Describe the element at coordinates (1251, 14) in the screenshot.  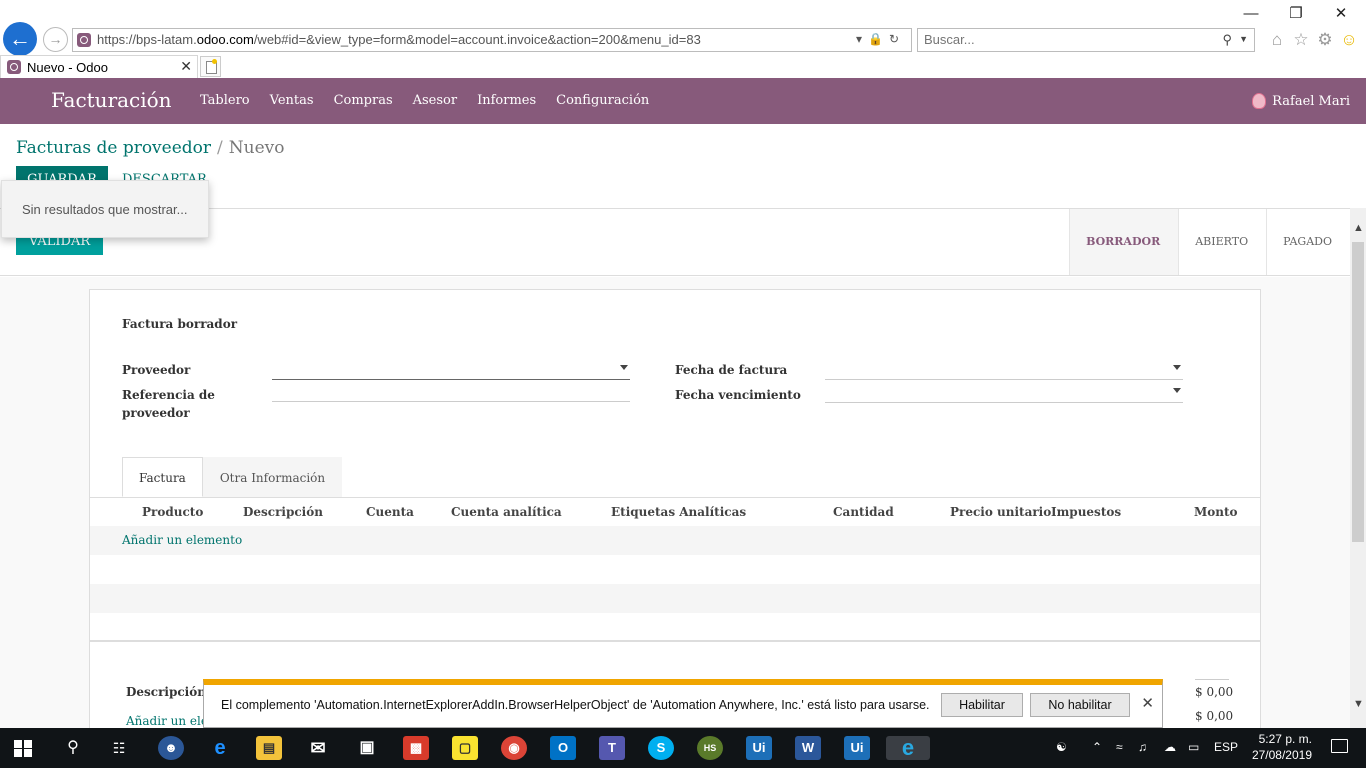
I see `minimize-icon: —` at that location.